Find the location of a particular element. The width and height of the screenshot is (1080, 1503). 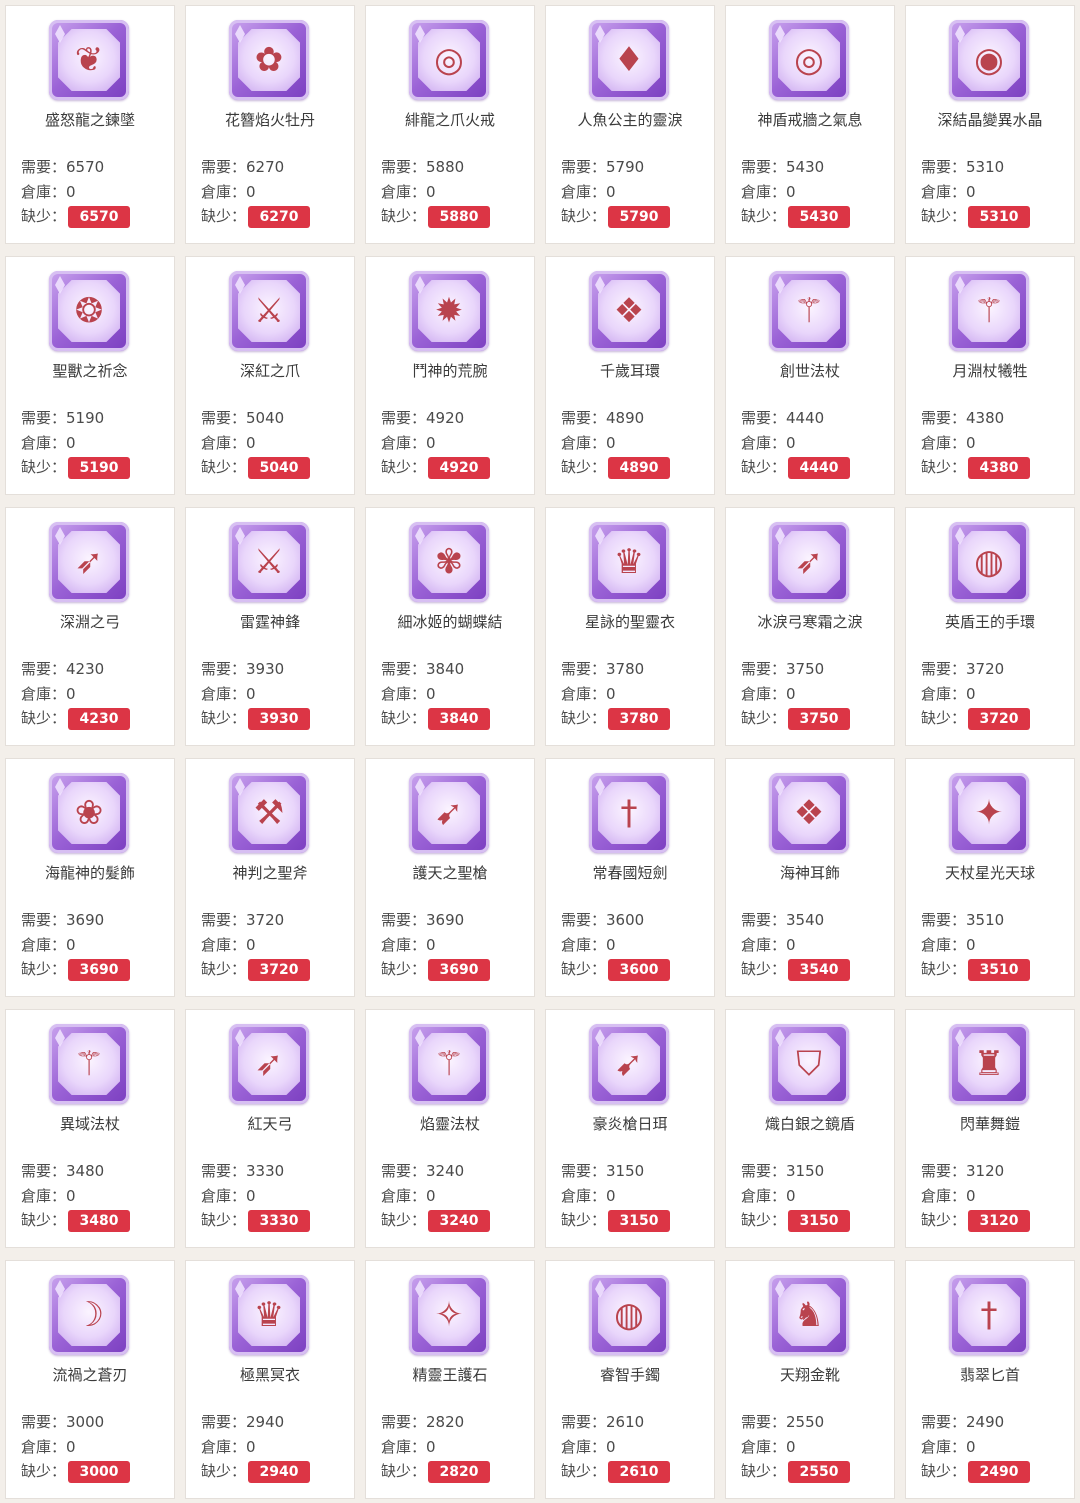

item-card: ✹ 鬥神的荒腕 需要：4920 倉庫：0 缺少： 4920 is located at coordinates (450, 375).